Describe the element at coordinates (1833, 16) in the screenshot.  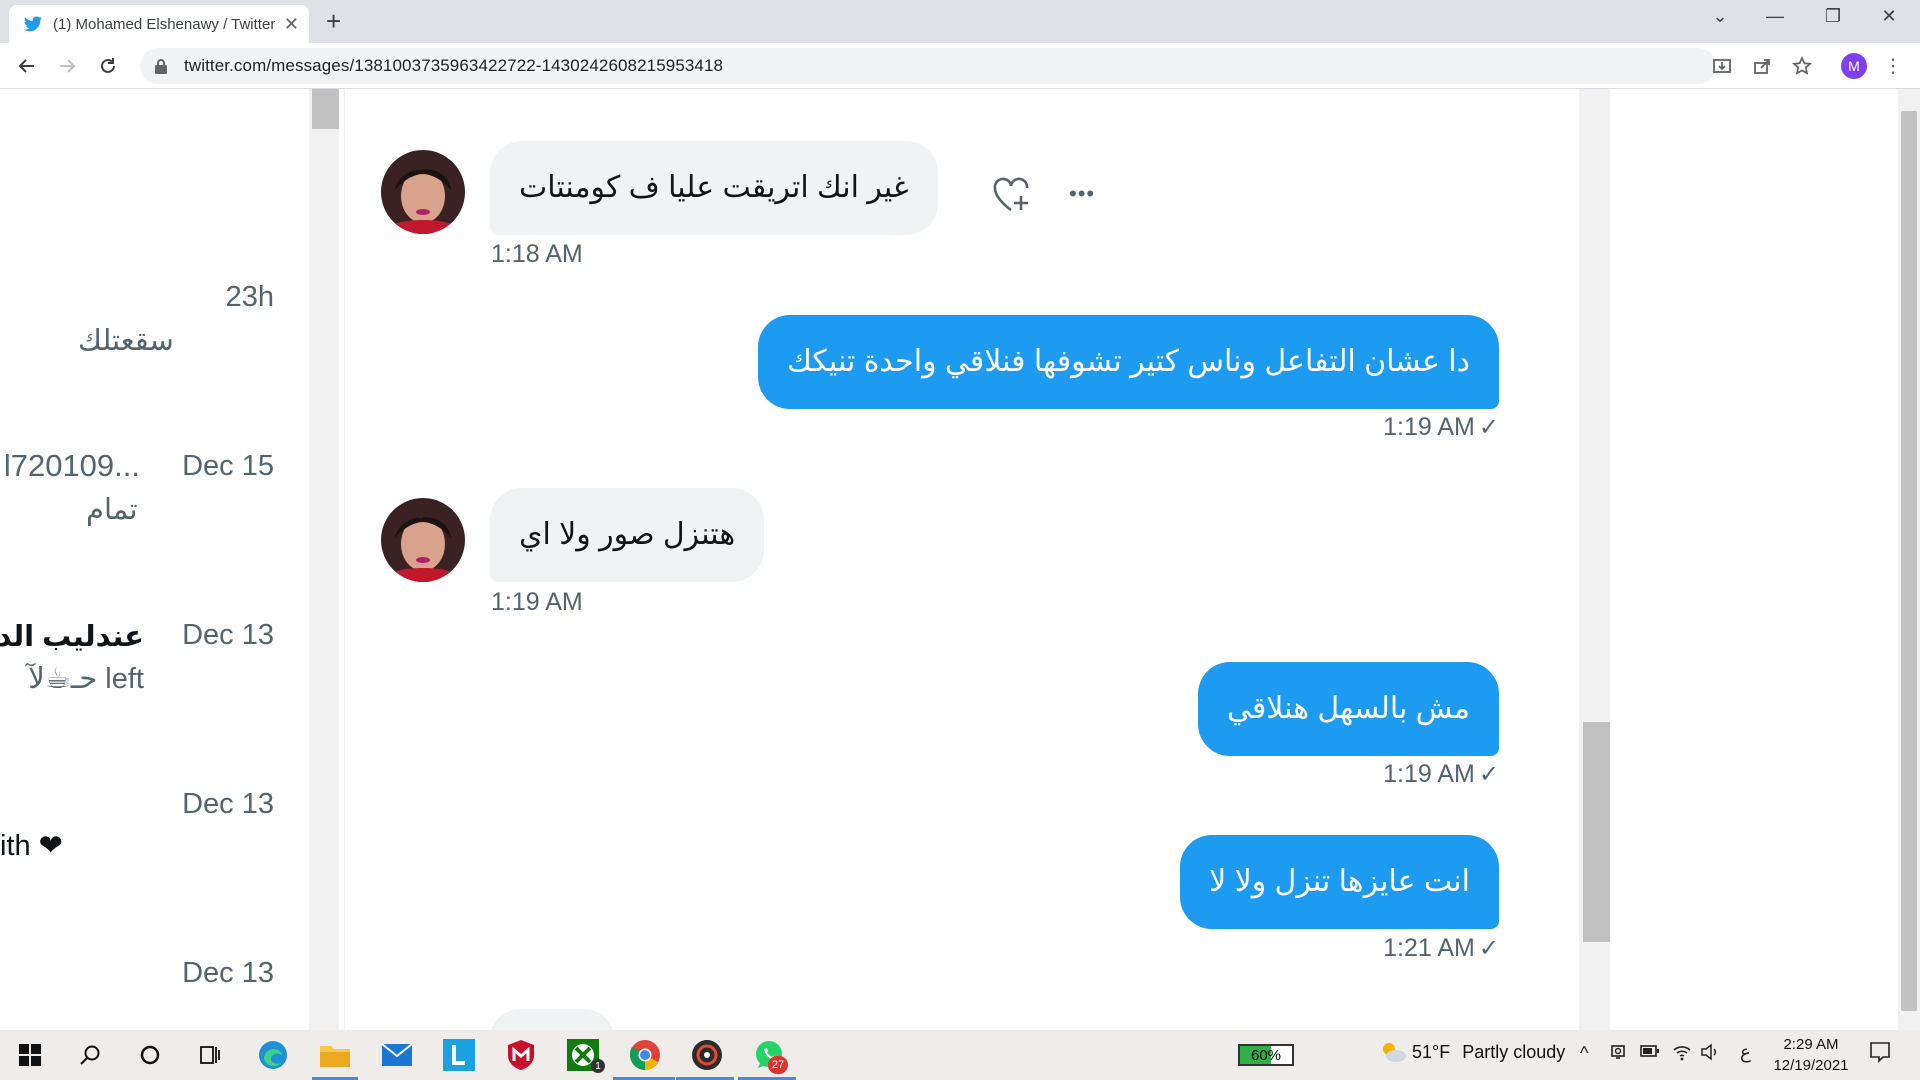
I see `maximize-button: ❐` at that location.